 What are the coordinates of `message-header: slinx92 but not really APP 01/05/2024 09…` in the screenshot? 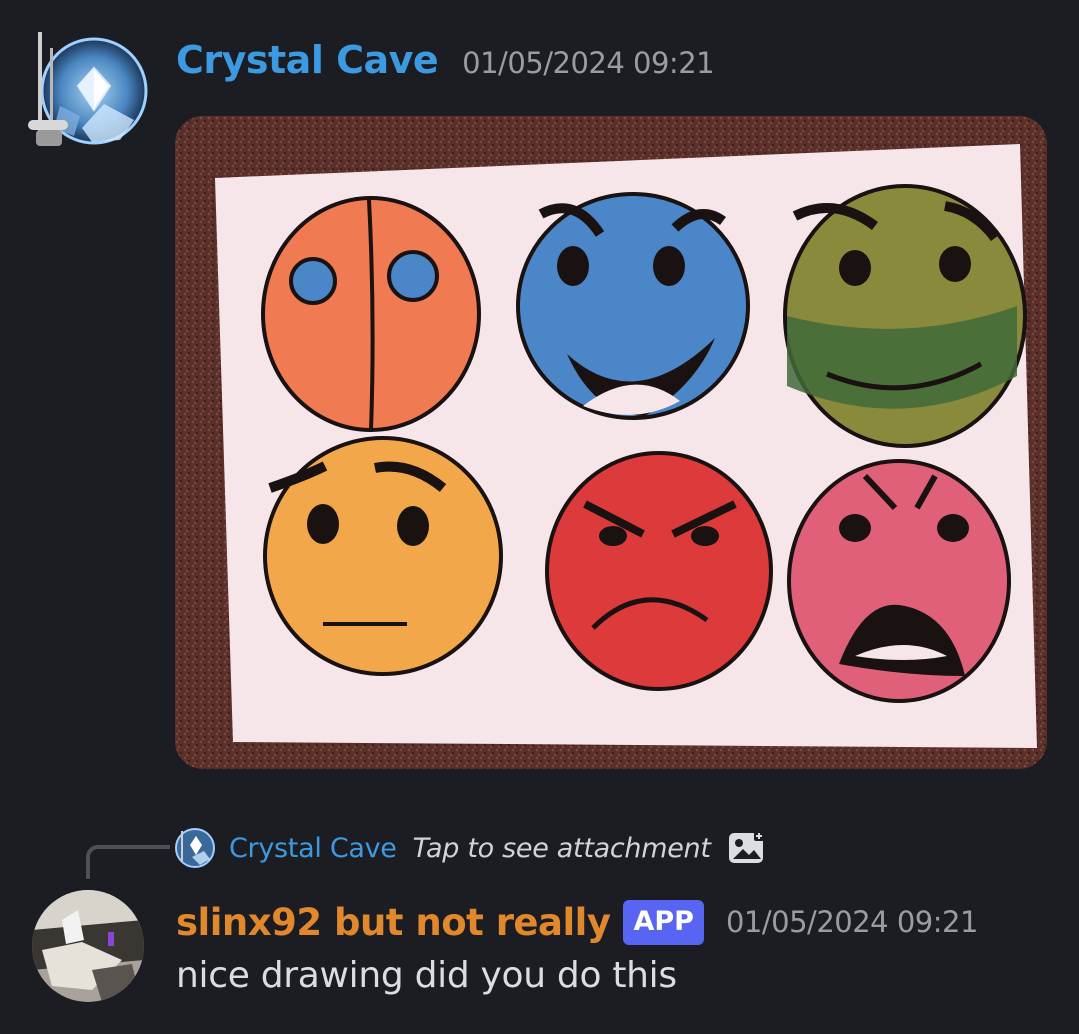 It's located at (577, 922).